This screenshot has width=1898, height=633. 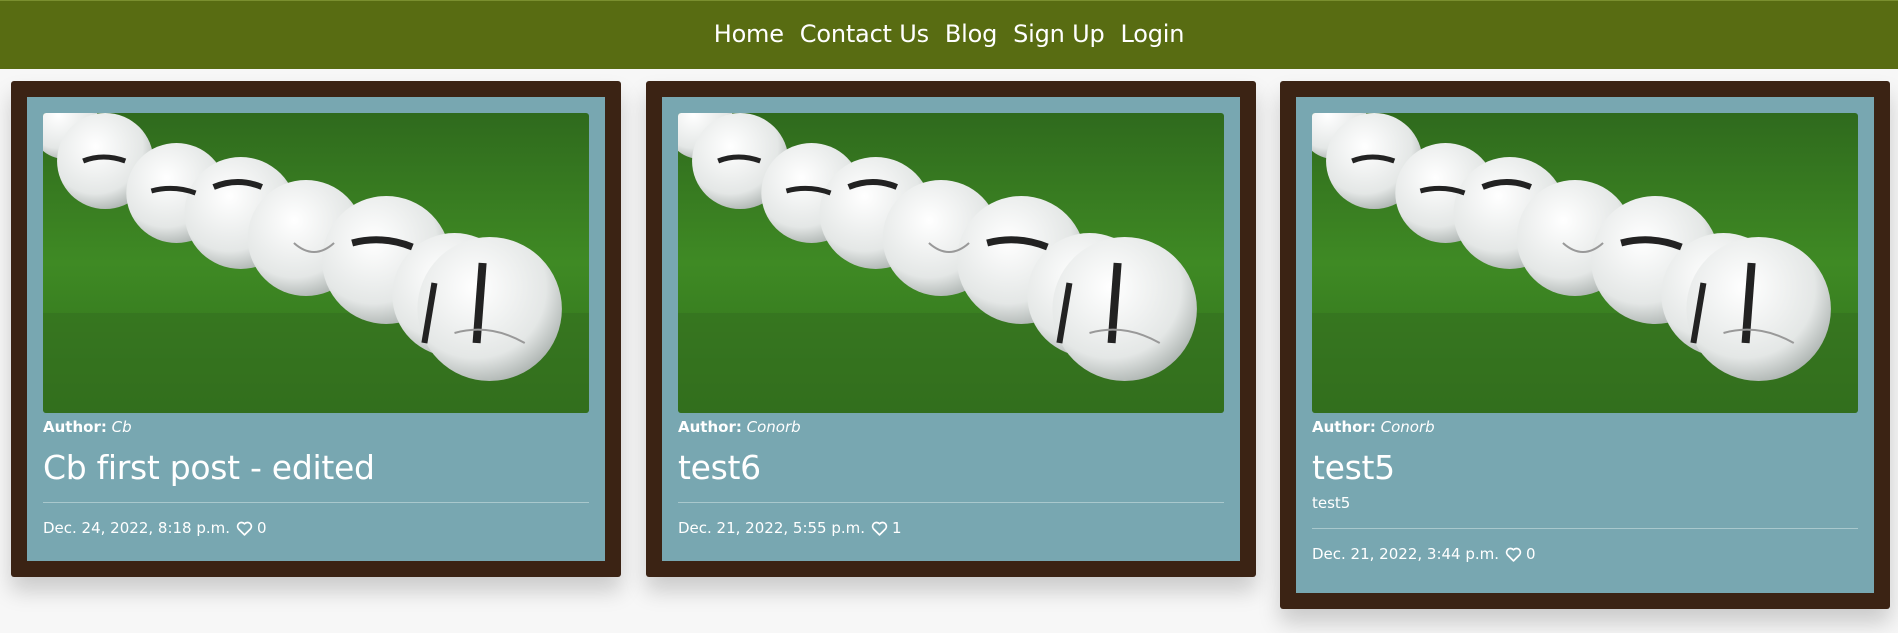 What do you see at coordinates (951, 528) in the screenshot?
I see `post-meta: Dec. 21, 2022, 5:55 p.m. 1` at bounding box center [951, 528].